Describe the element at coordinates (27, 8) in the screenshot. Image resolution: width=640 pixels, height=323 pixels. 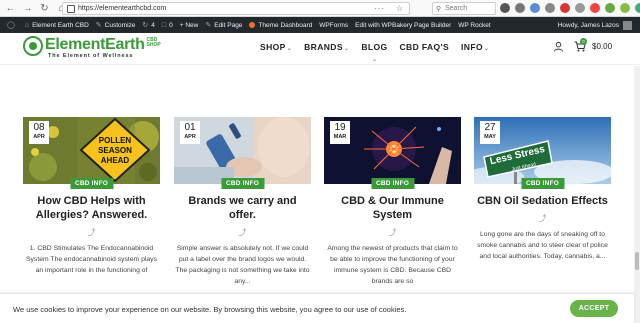
I see `forward-icon: →` at that location.